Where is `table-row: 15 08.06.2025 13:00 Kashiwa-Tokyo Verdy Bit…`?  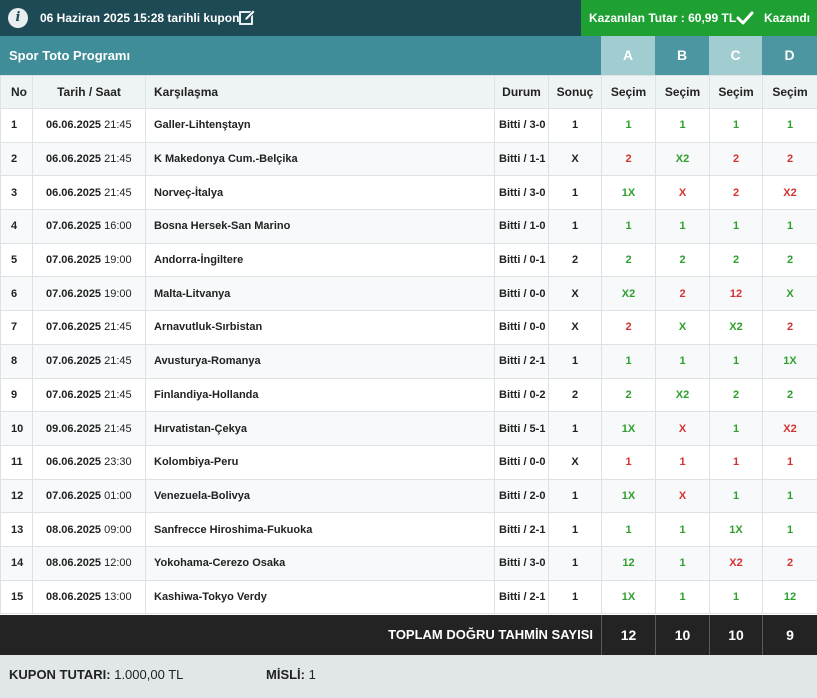
table-row: 15 08.06.2025 13:00 Kashiwa-Tokyo Verdy Bit… is located at coordinates (408, 597).